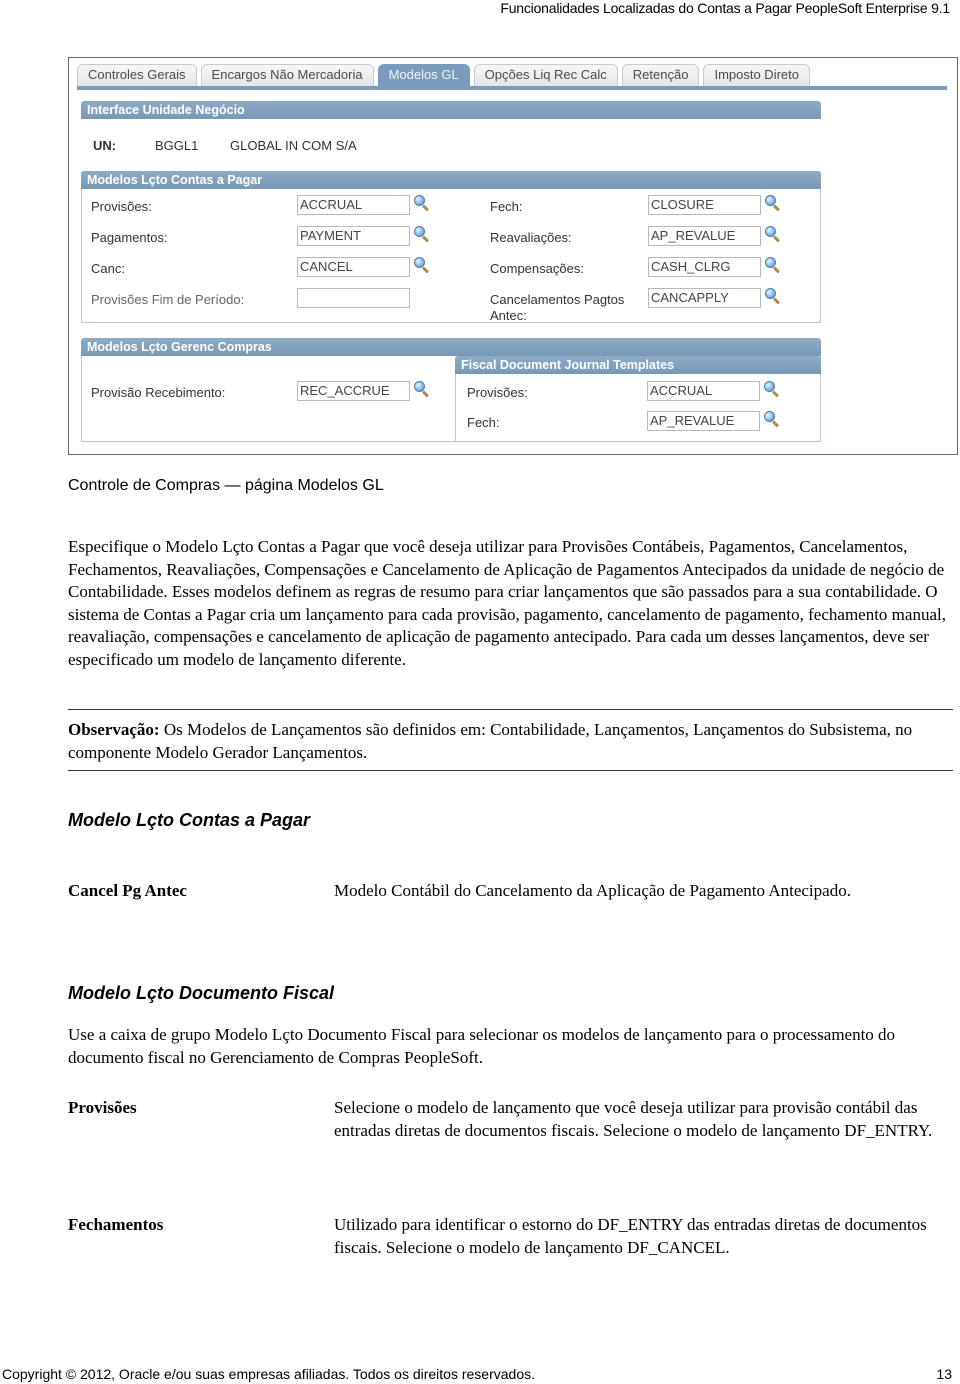 The image size is (960, 1384). What do you see at coordinates (483, 422) in the screenshot?
I see `fiscal-fech-label: Fech:` at bounding box center [483, 422].